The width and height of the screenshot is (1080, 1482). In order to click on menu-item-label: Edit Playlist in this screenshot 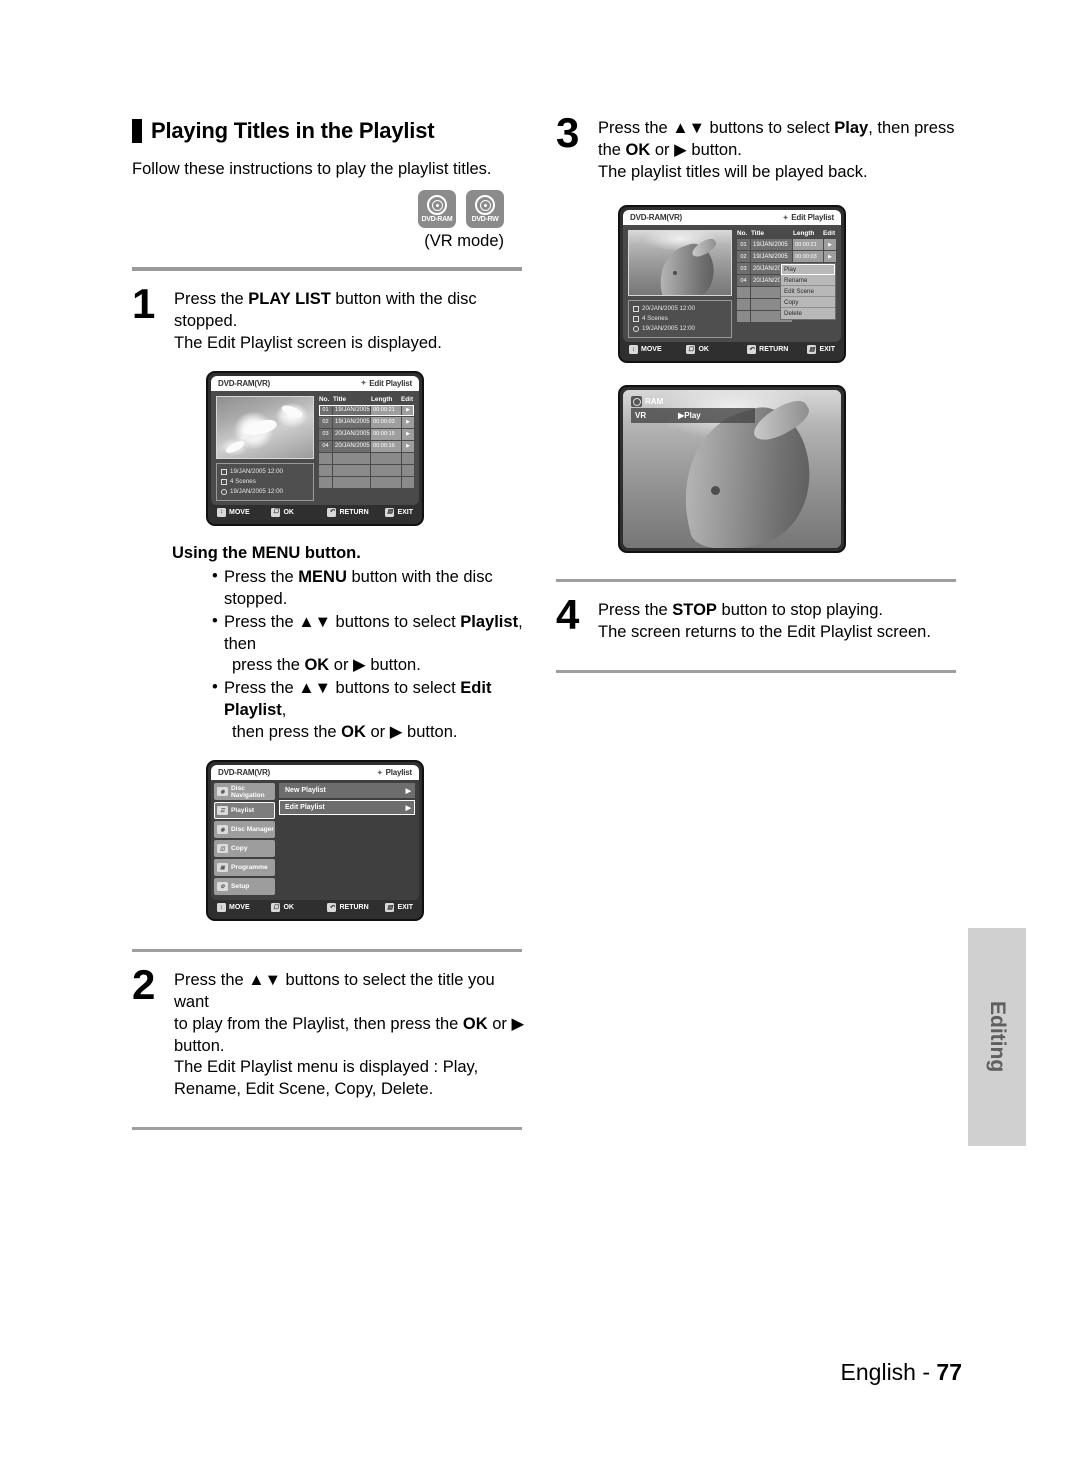, I will do `click(305, 808)`.